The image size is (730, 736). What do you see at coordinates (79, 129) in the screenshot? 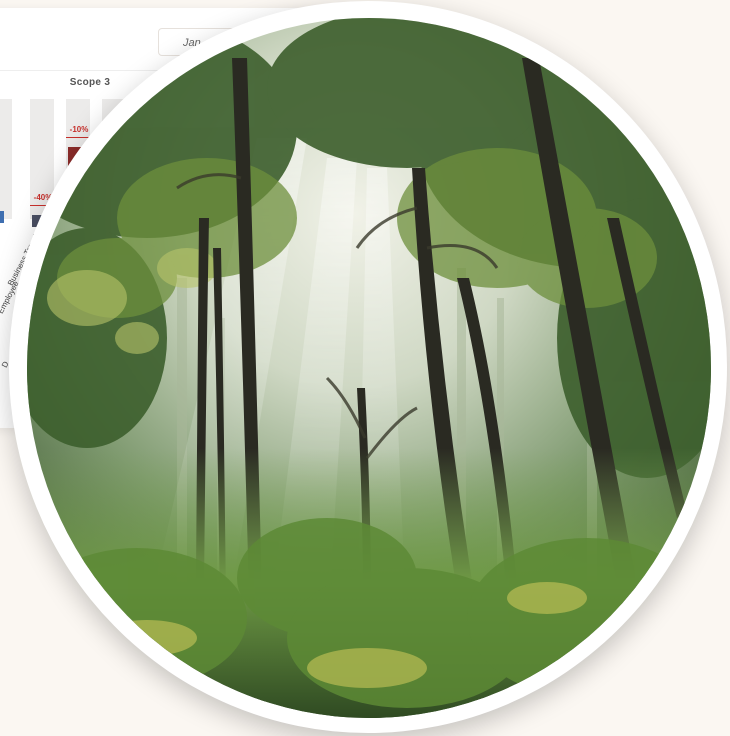
I see `bar-value-label: -10%` at bounding box center [79, 129].